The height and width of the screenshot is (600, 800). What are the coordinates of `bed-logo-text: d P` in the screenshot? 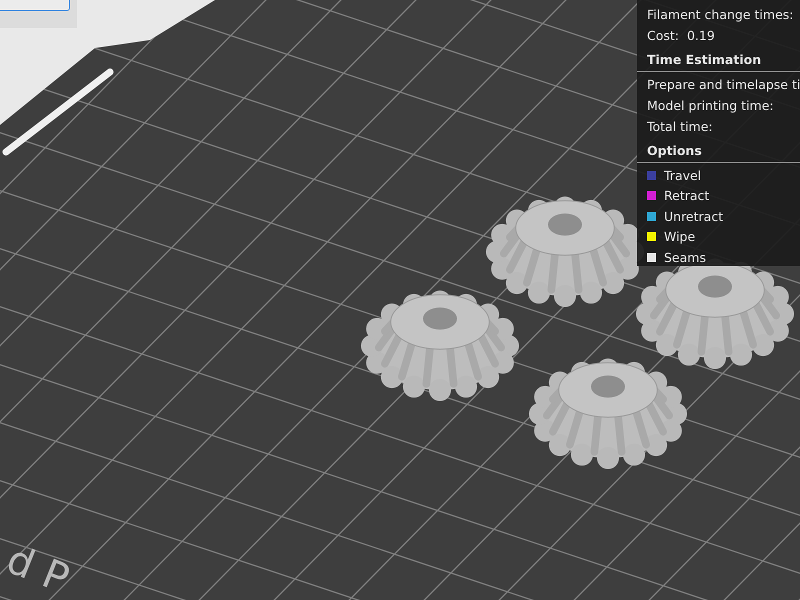 It's located at (38, 568).